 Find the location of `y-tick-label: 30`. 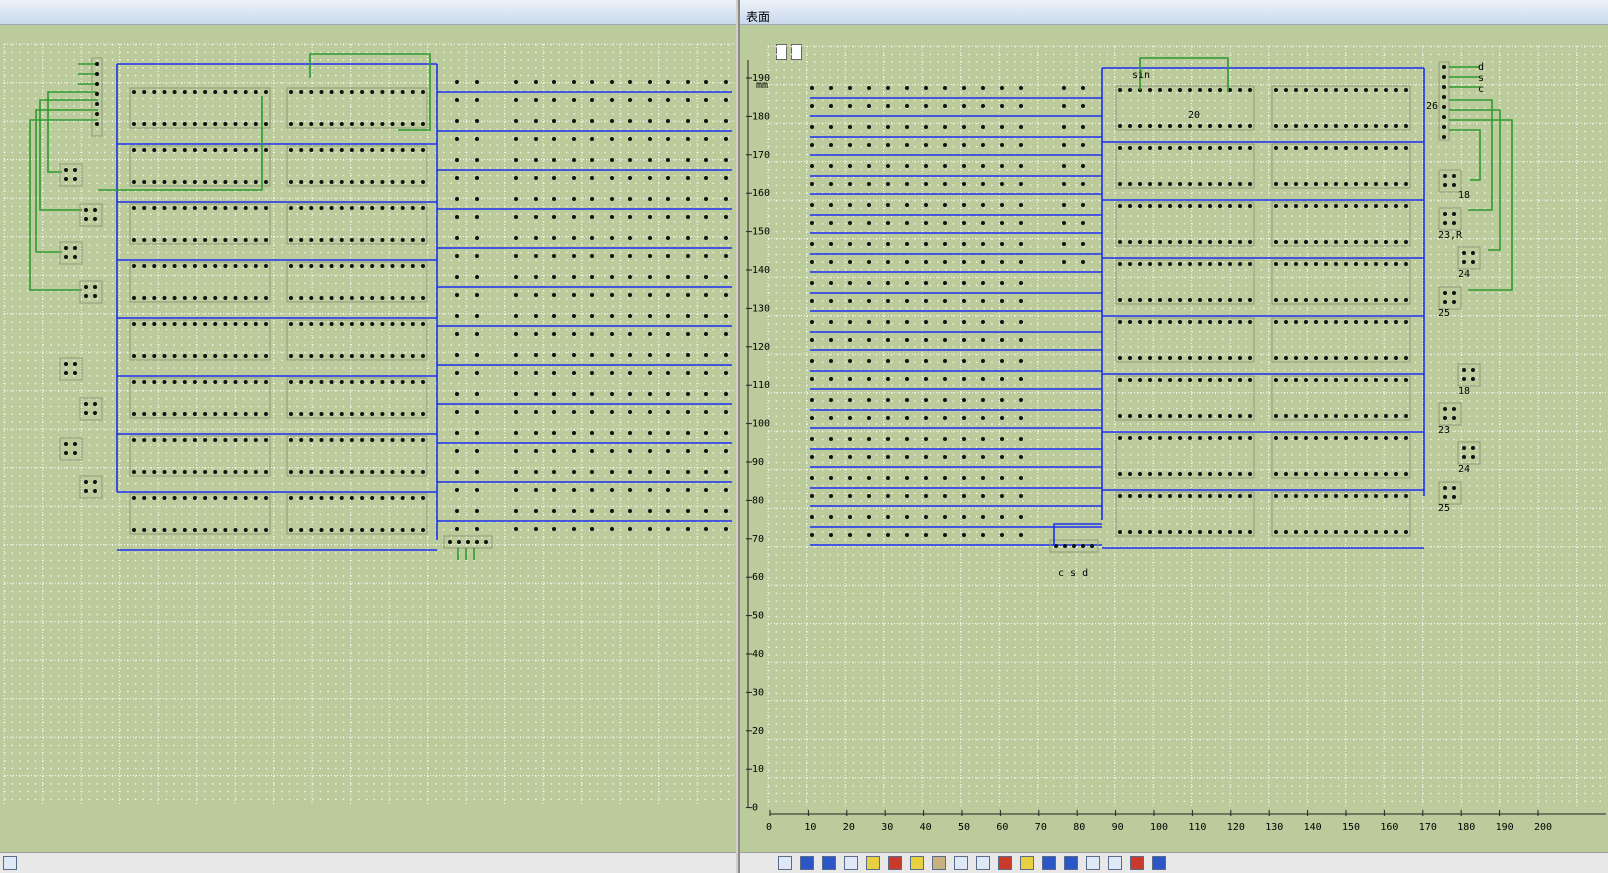

y-tick-label: 30 is located at coordinates (758, 692).